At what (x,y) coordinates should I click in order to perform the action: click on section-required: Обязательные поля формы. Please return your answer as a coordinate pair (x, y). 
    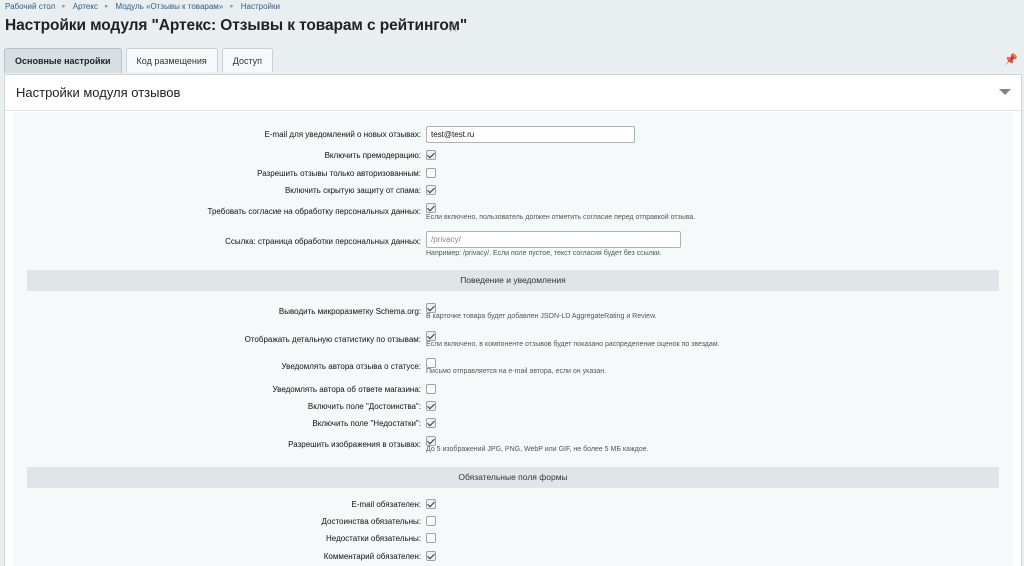
    Looking at the image, I should click on (513, 477).